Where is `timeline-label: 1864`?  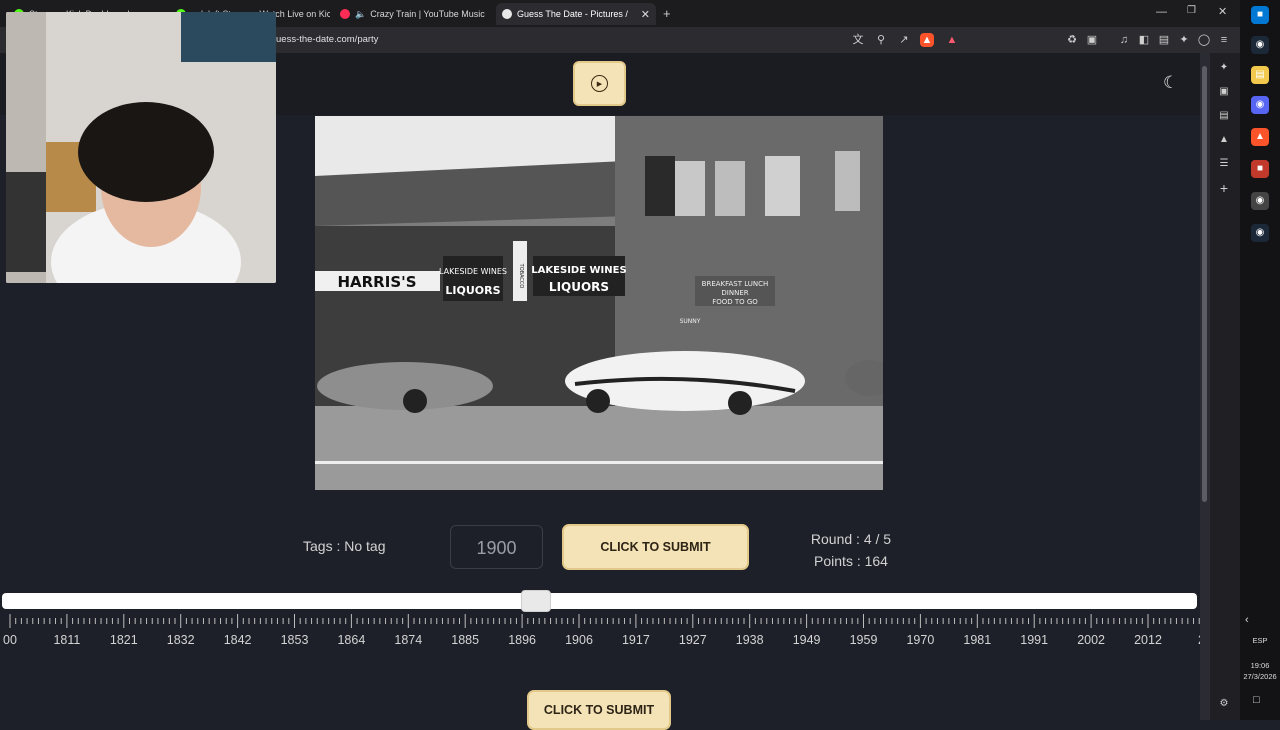
timeline-label: 1864 is located at coordinates (351, 640).